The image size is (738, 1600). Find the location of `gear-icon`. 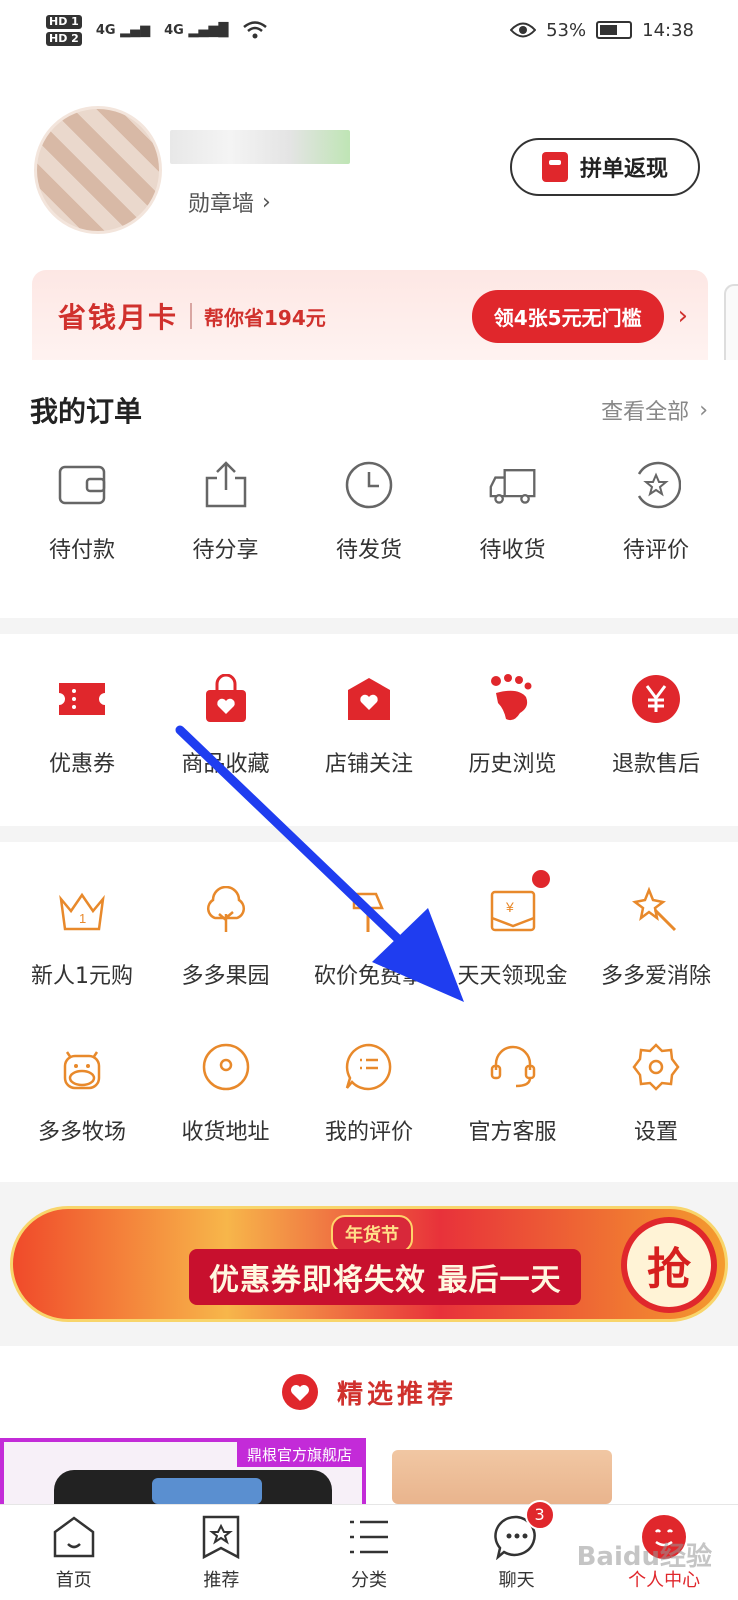

gear-icon is located at coordinates (656, 1067).